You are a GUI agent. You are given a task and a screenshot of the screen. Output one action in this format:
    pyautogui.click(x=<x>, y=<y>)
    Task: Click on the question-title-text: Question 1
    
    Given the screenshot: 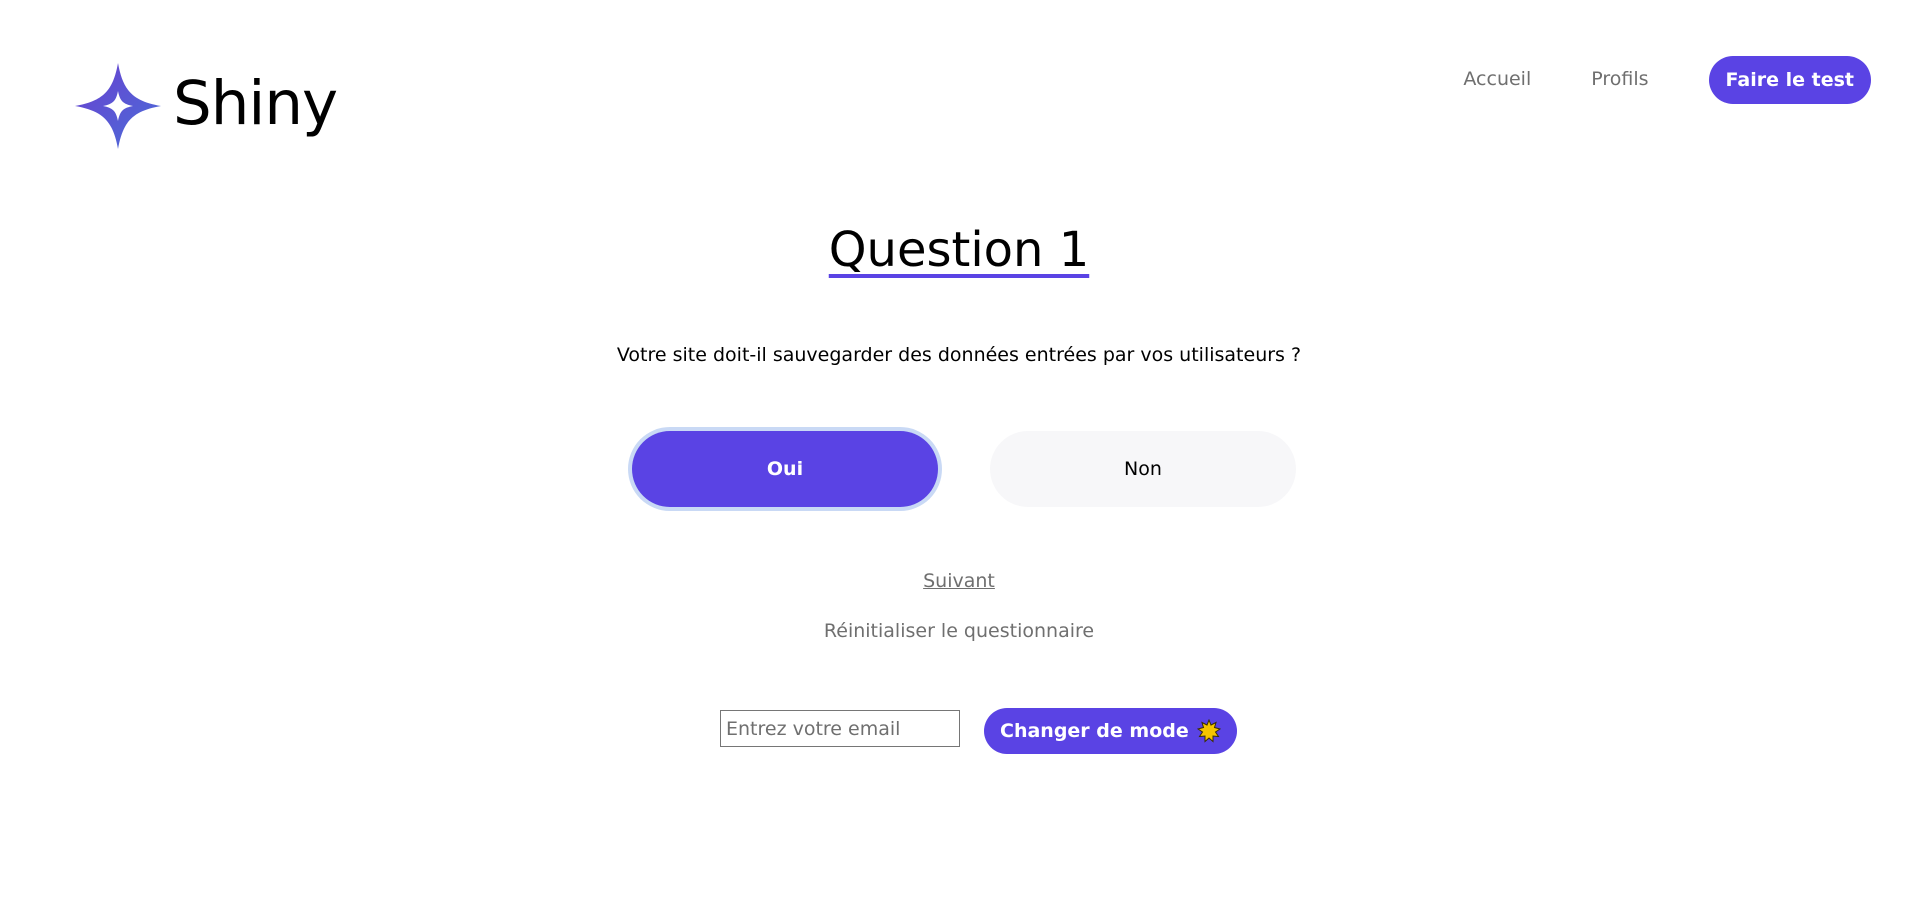 What is the action you would take?
    pyautogui.click(x=959, y=250)
    